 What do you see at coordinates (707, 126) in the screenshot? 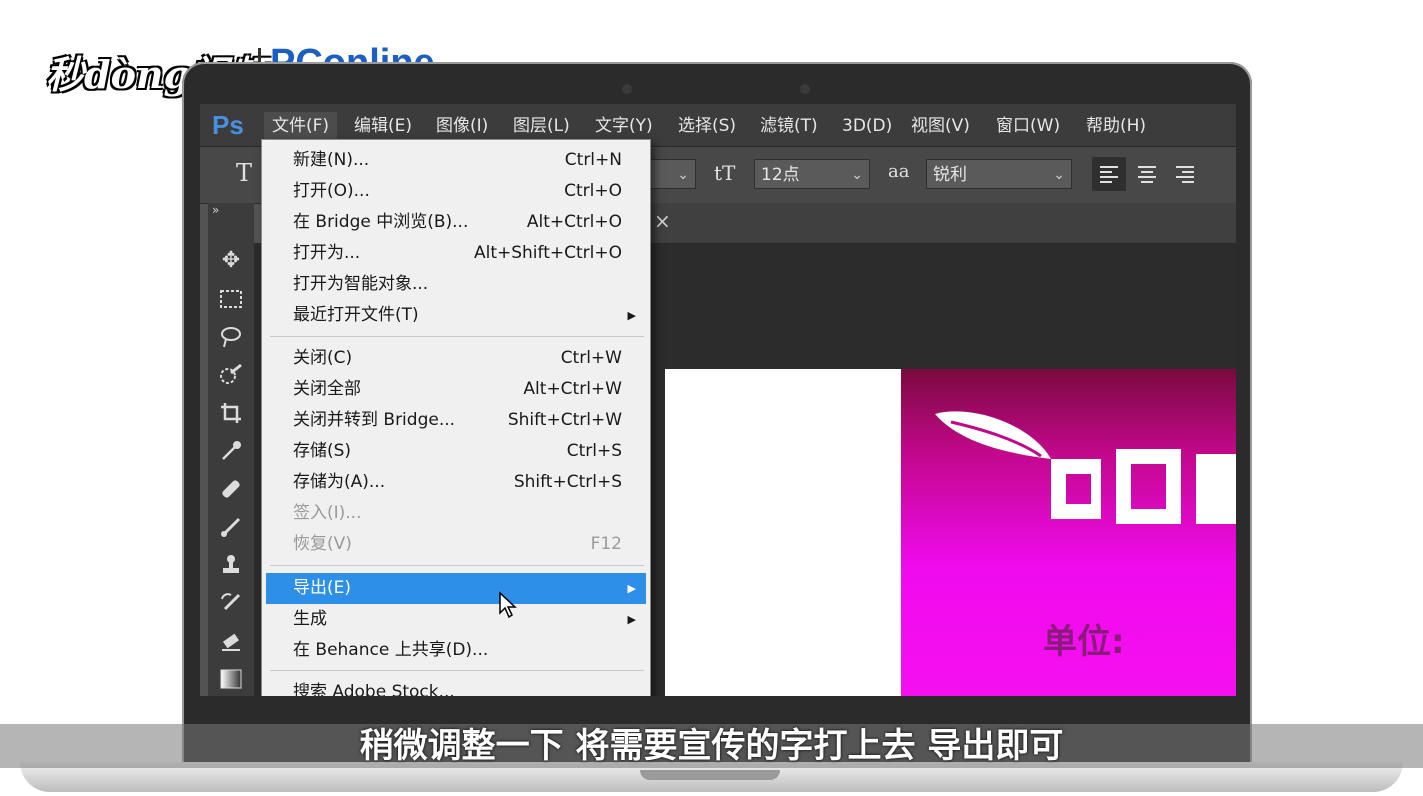
I see `menu-select: 选择(S)` at bounding box center [707, 126].